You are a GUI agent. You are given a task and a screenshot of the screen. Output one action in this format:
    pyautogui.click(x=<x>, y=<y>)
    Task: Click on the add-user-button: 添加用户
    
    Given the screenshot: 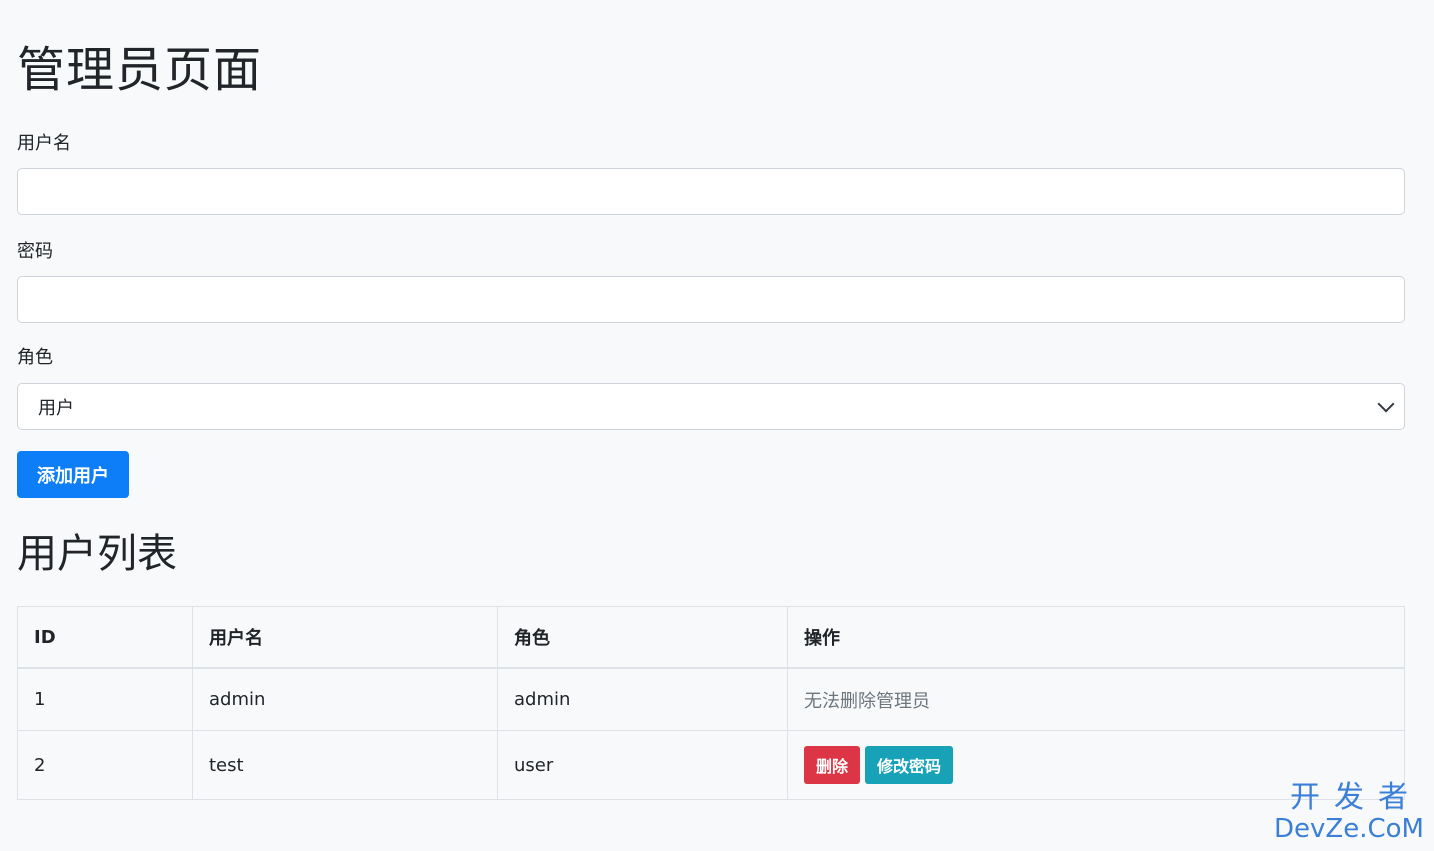 What is the action you would take?
    pyautogui.click(x=73, y=474)
    